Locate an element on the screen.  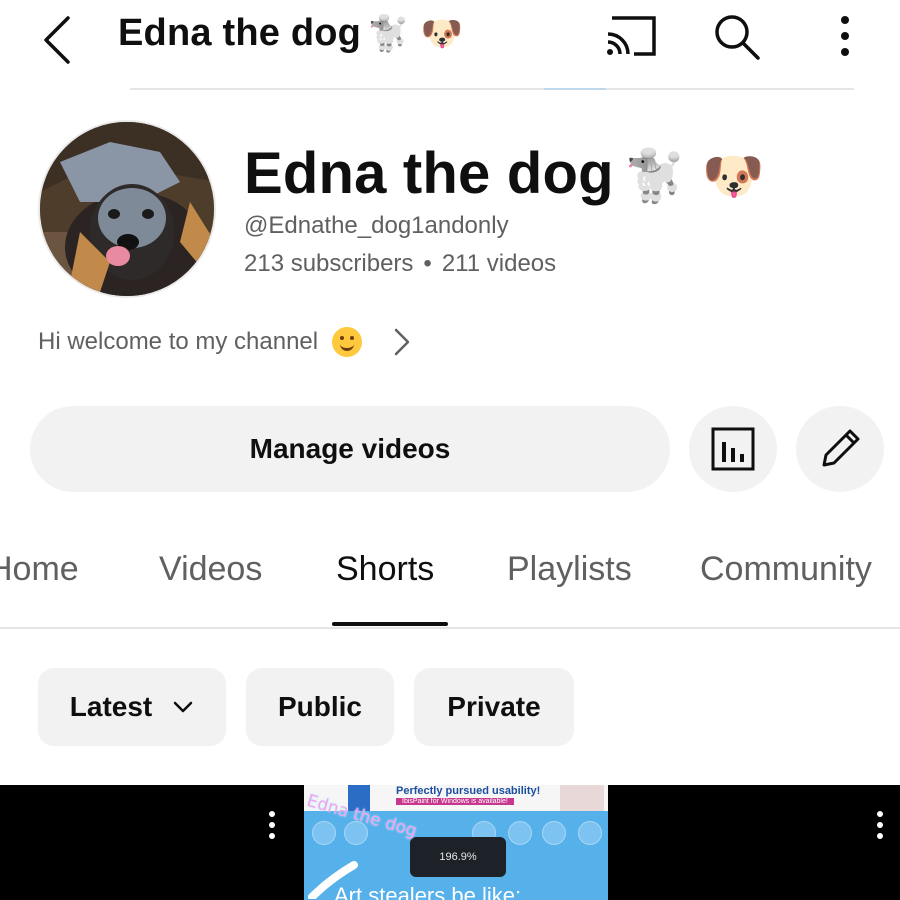
short-2-banner-subtext: IbisPaint for Windows is available! is located at coordinates (455, 801).